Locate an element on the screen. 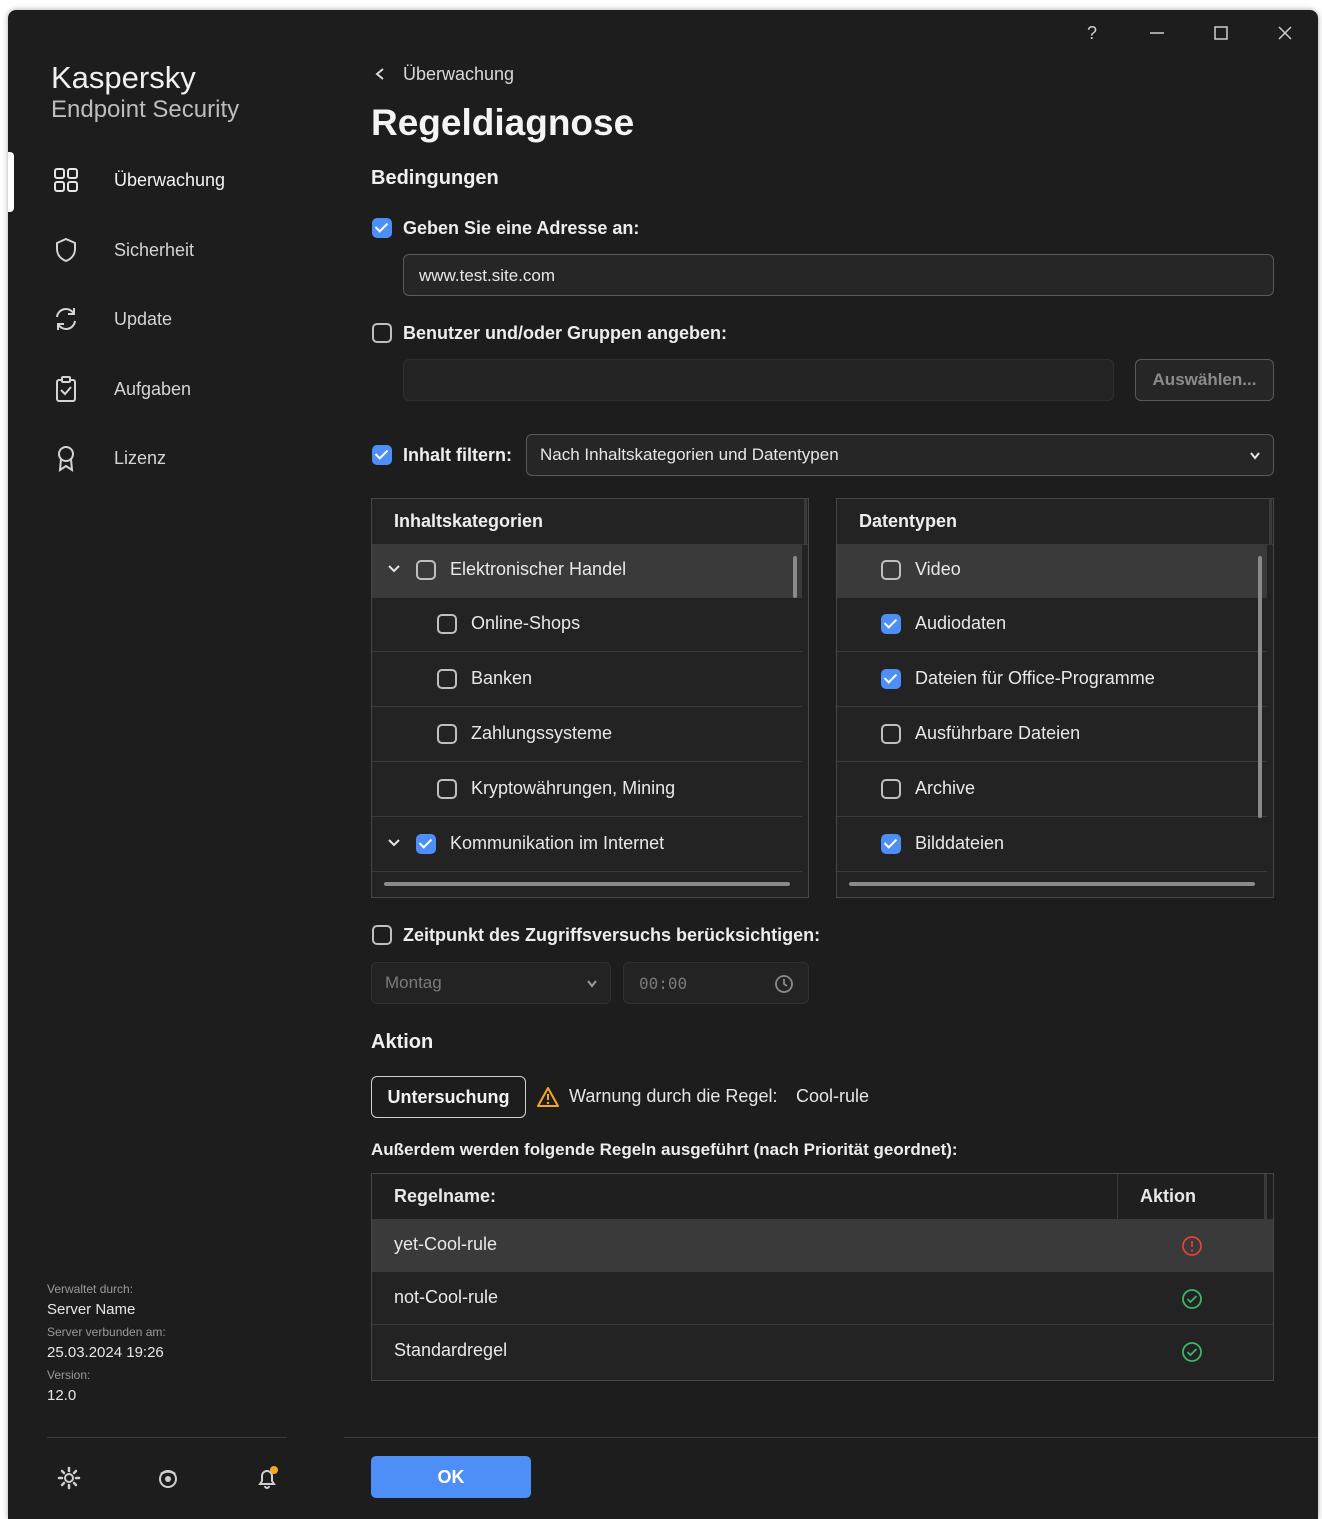 This screenshot has width=1322, height=1519. datatype-row-audiodaten: Audiodaten is located at coordinates (1052, 625).